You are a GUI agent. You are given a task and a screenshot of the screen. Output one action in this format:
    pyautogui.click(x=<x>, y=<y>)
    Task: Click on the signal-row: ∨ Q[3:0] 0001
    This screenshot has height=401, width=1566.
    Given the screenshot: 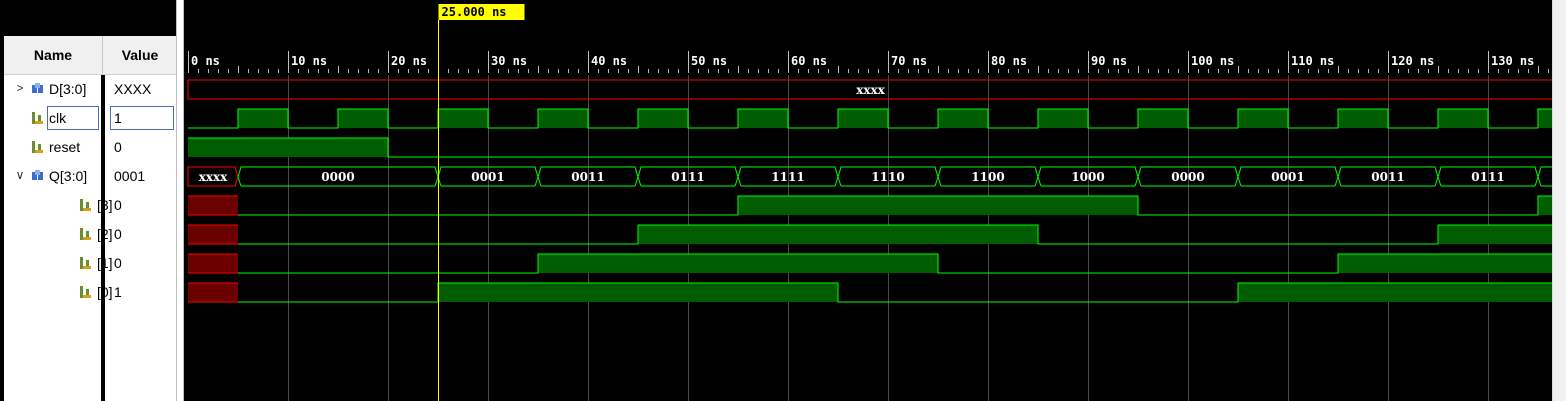 What is the action you would take?
    pyautogui.click(x=90, y=176)
    